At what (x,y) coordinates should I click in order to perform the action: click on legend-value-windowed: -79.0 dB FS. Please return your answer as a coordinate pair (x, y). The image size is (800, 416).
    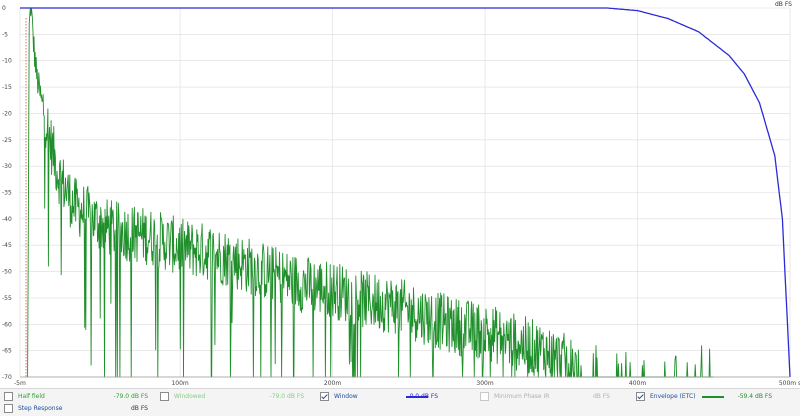
    Looking at the image, I should click on (286, 396).